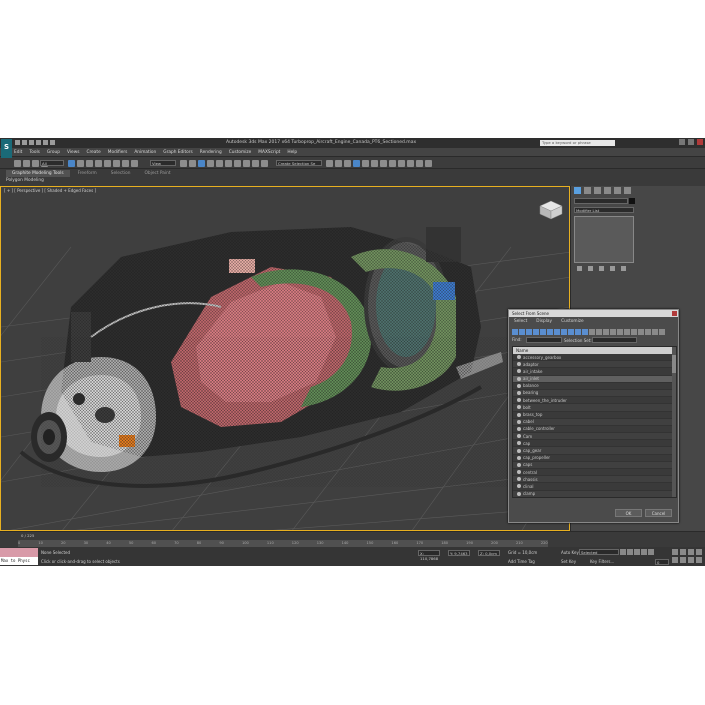 The height and width of the screenshot is (705, 705). Describe the element at coordinates (641, 332) in the screenshot. I see `select-none-icon` at that location.